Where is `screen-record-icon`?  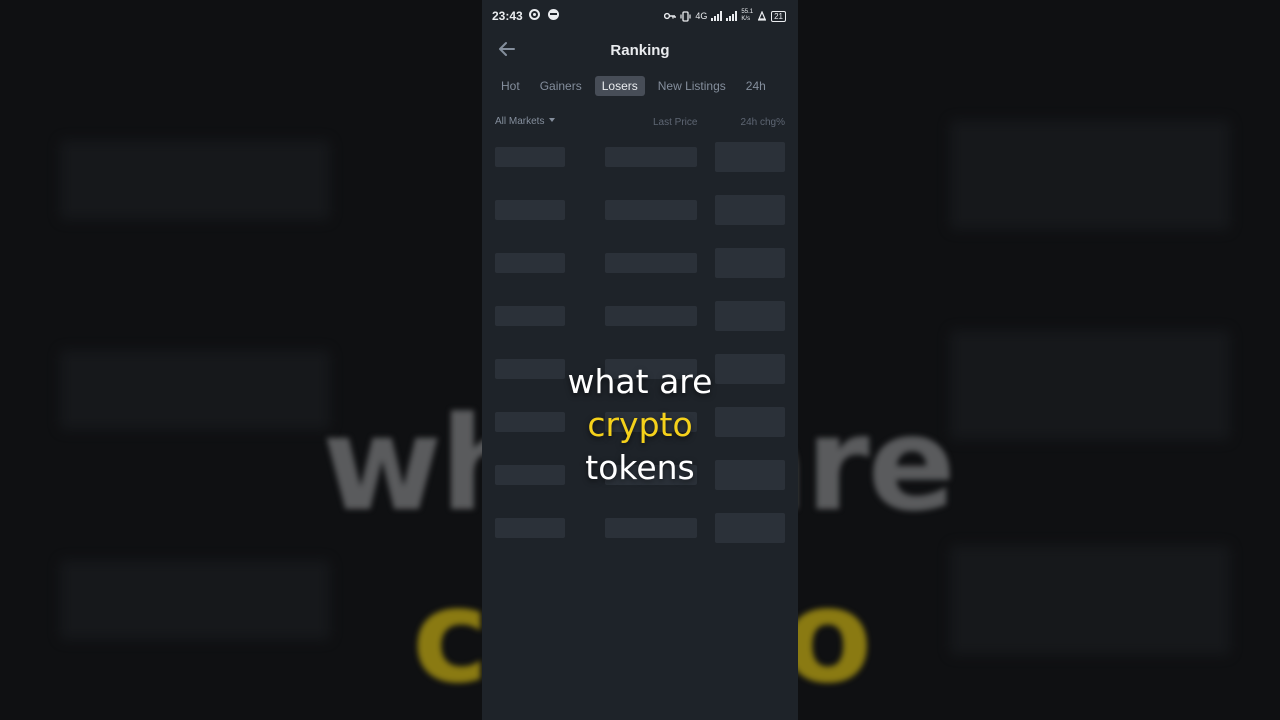
screen-record-icon is located at coordinates (534, 14).